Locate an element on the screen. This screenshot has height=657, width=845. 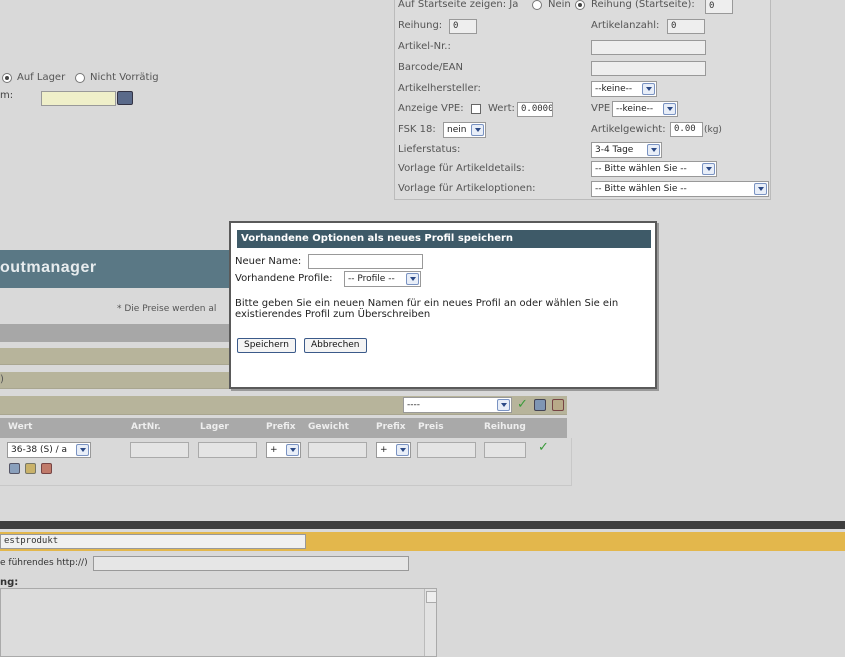
wert-input: 0.0000 is located at coordinates (535, 109).